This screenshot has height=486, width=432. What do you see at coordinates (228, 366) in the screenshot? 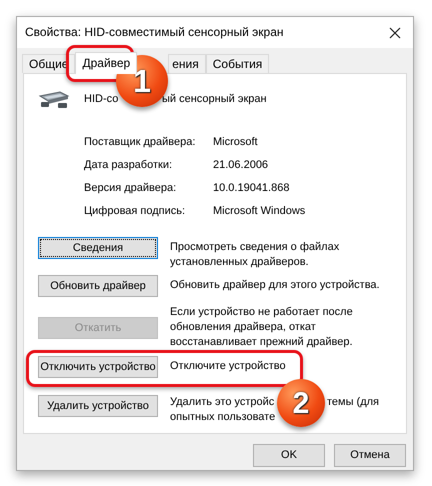
I see `action-description: Отключите устройство` at bounding box center [228, 366].